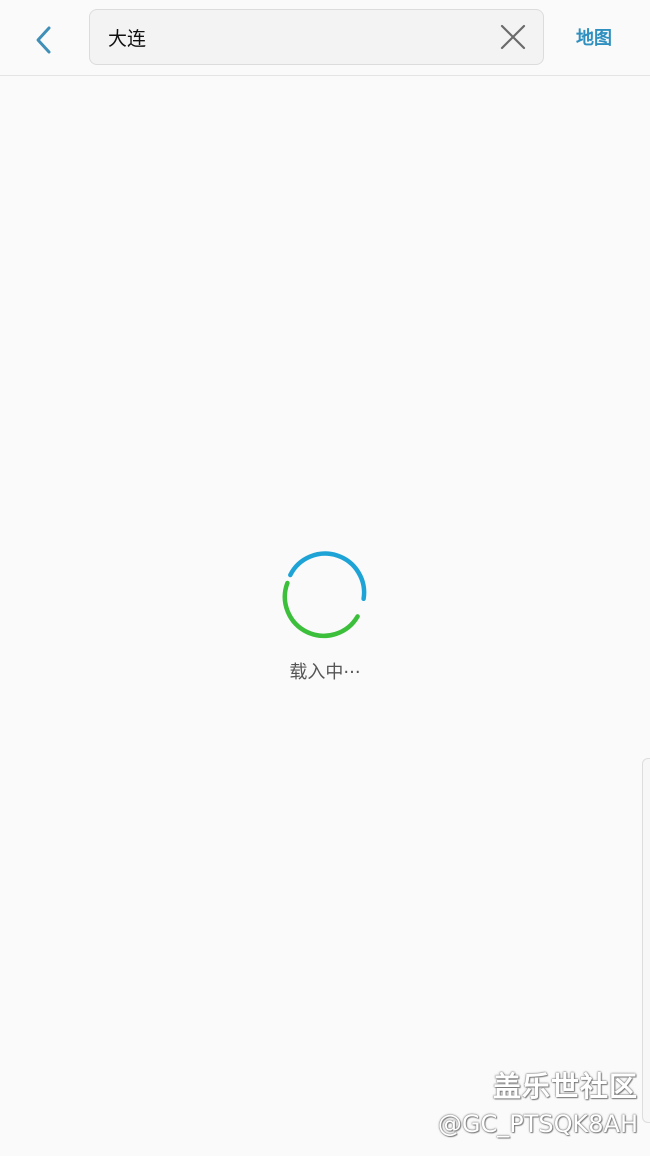 Image resolution: width=650 pixels, height=1156 pixels. I want to click on loading-indicator: 载入中···, so click(325, 614).